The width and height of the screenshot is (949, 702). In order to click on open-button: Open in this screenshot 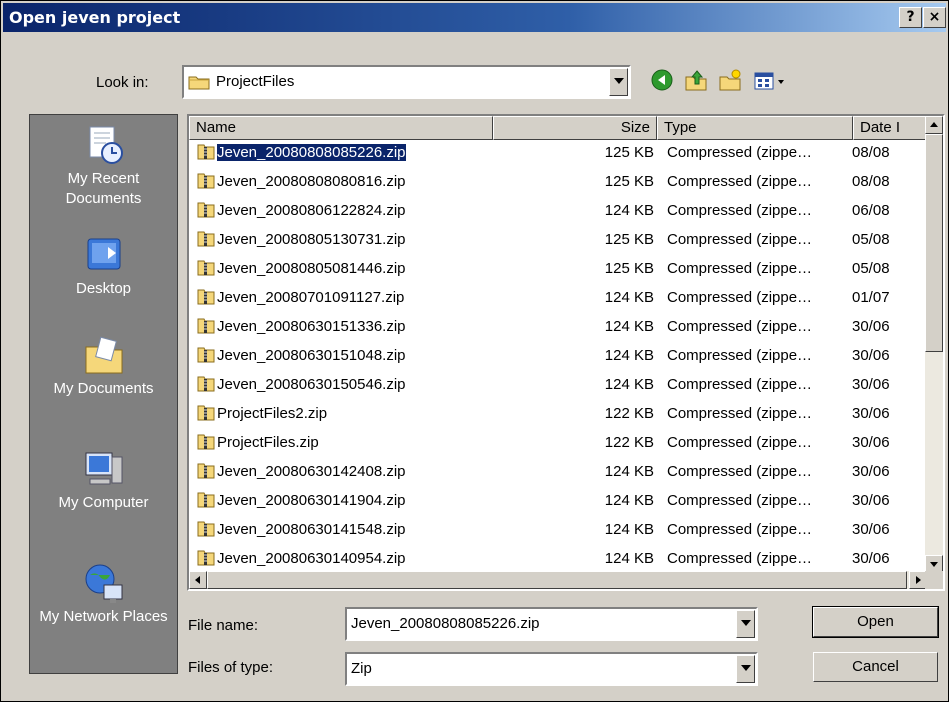, I will do `click(875, 622)`.